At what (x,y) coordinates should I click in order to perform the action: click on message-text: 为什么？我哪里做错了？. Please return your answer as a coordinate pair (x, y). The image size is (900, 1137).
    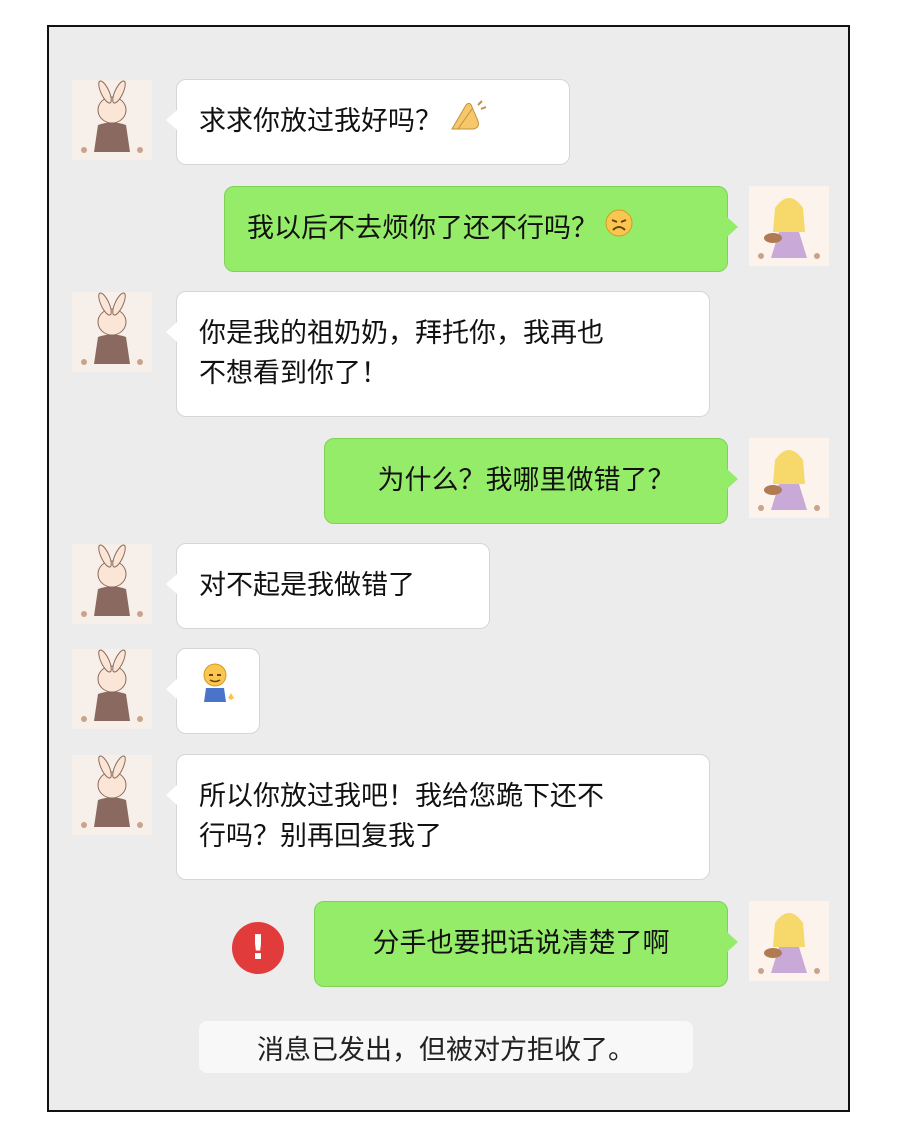
    Looking at the image, I should click on (526, 480).